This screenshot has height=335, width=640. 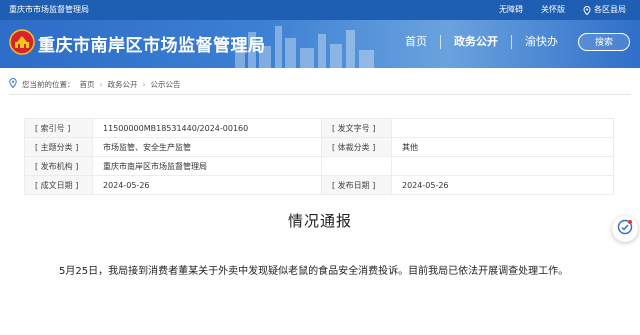 What do you see at coordinates (604, 42) in the screenshot?
I see `search-button: 搜索` at bounding box center [604, 42].